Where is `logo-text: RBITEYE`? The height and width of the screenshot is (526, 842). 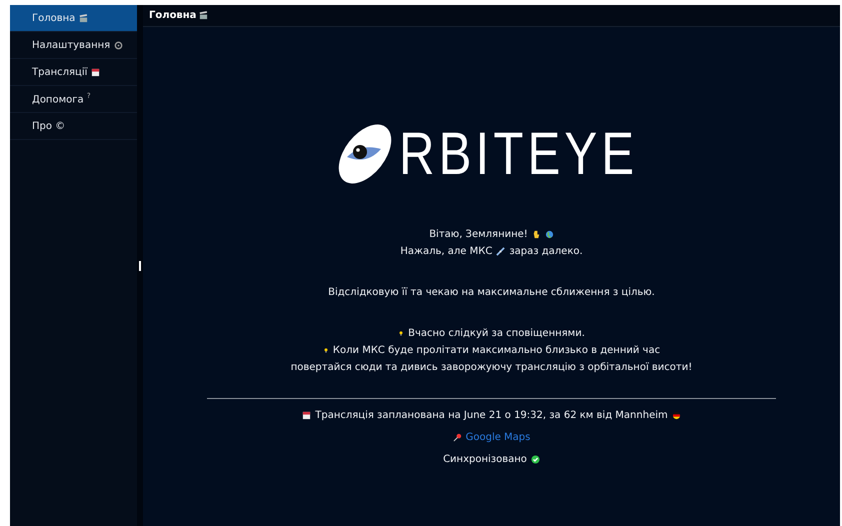
logo-text: RBITEYE is located at coordinates (518, 154).